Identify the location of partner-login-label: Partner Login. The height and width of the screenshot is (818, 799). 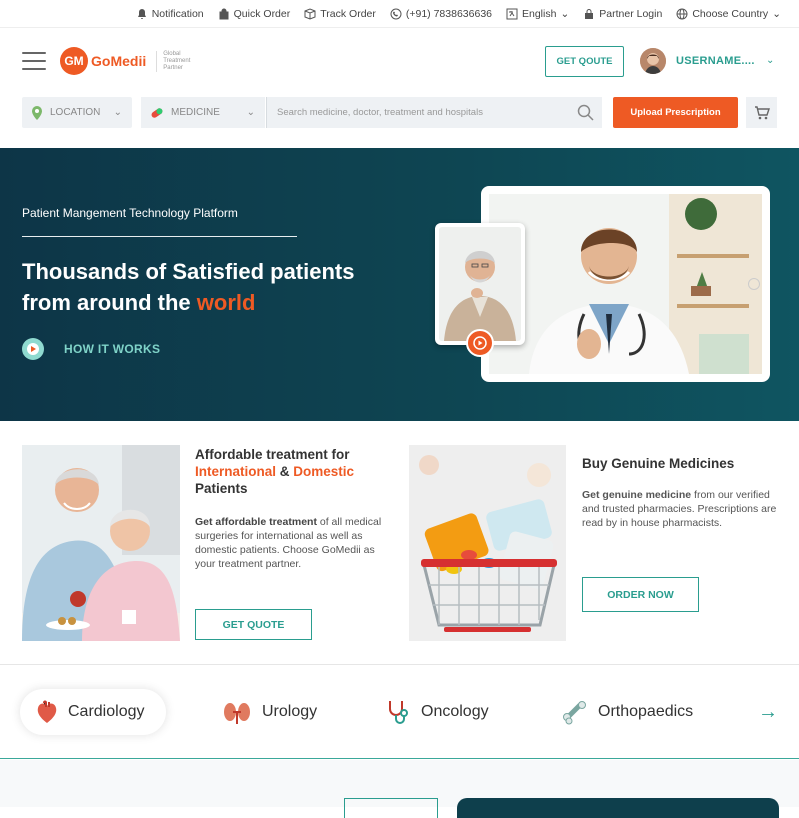
(631, 13).